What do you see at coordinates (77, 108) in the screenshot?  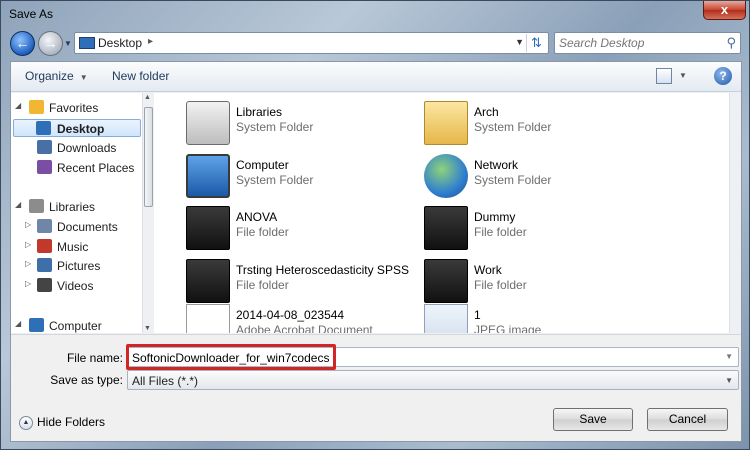 I see `sidebar-item-favorites: ◢ Favorites` at bounding box center [77, 108].